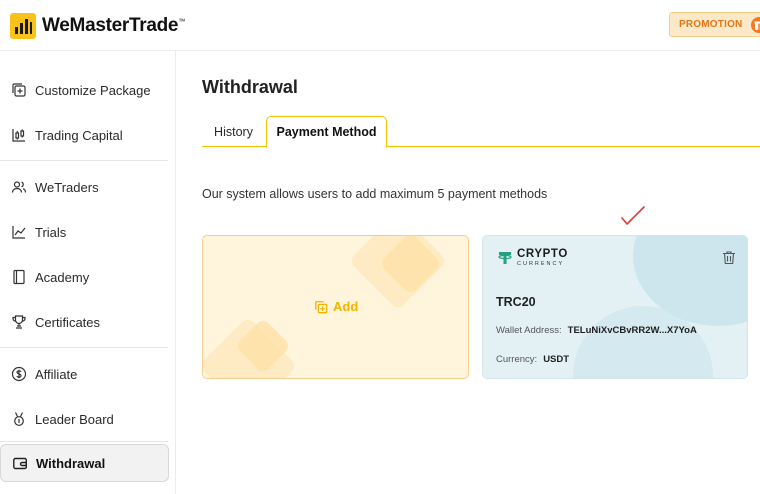 This screenshot has height=494, width=760. What do you see at coordinates (19, 232) in the screenshot?
I see `line-chart-icon` at bounding box center [19, 232].